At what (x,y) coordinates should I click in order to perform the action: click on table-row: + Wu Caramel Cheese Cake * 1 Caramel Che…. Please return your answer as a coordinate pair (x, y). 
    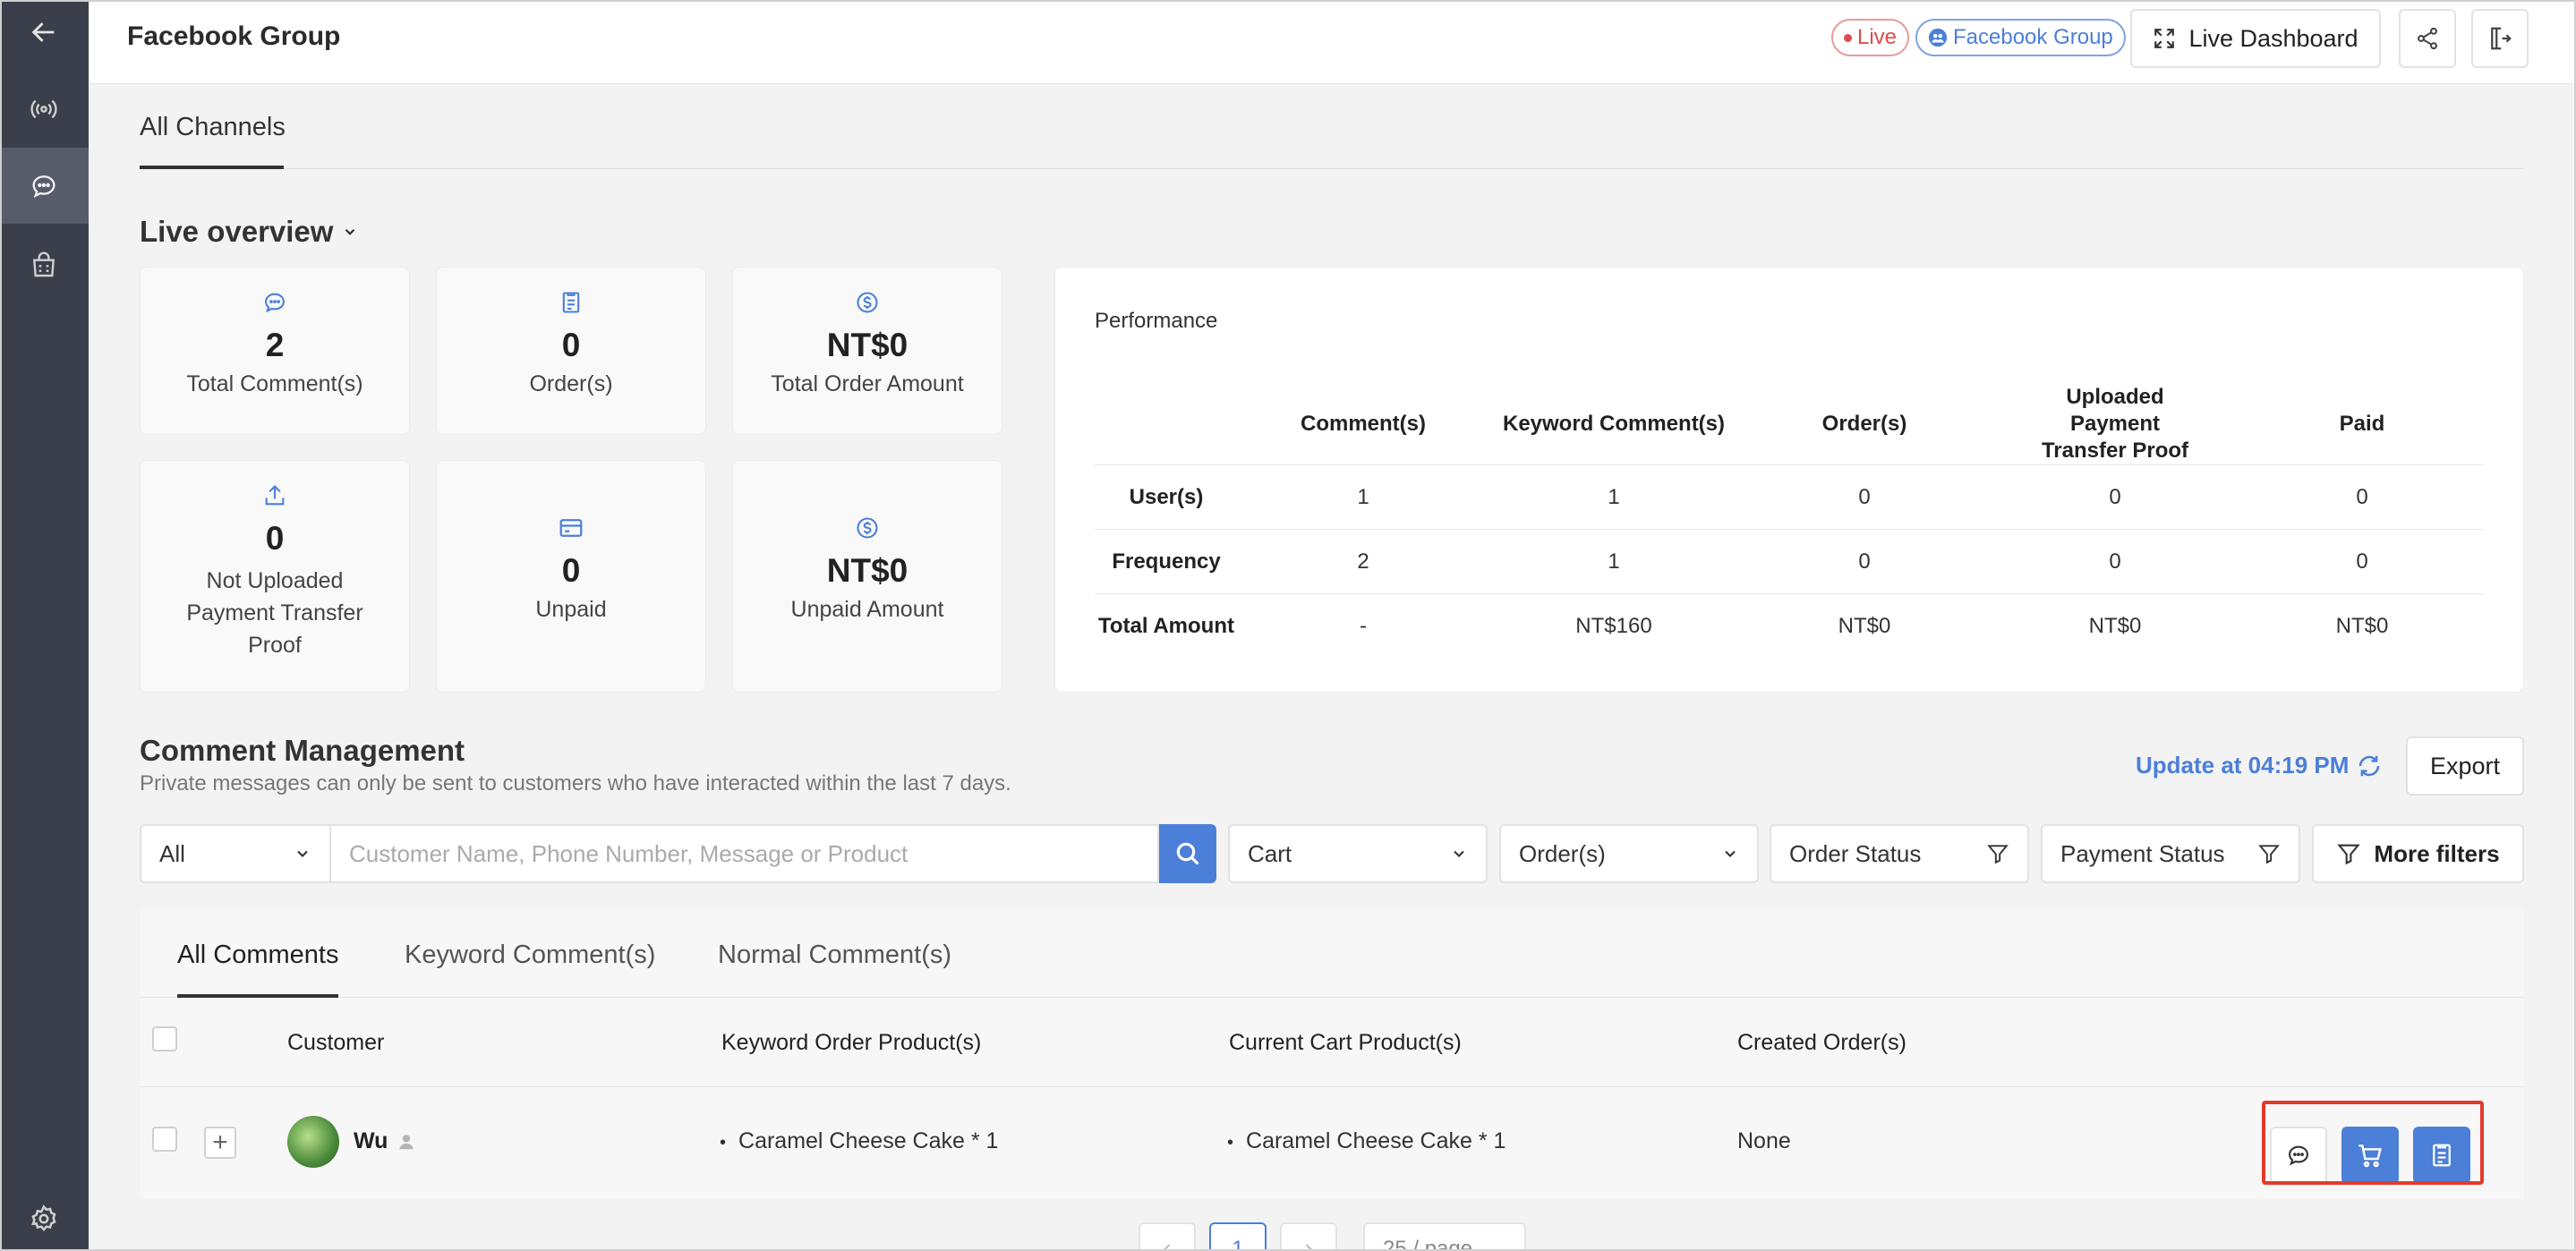
    Looking at the image, I should click on (1332, 1143).